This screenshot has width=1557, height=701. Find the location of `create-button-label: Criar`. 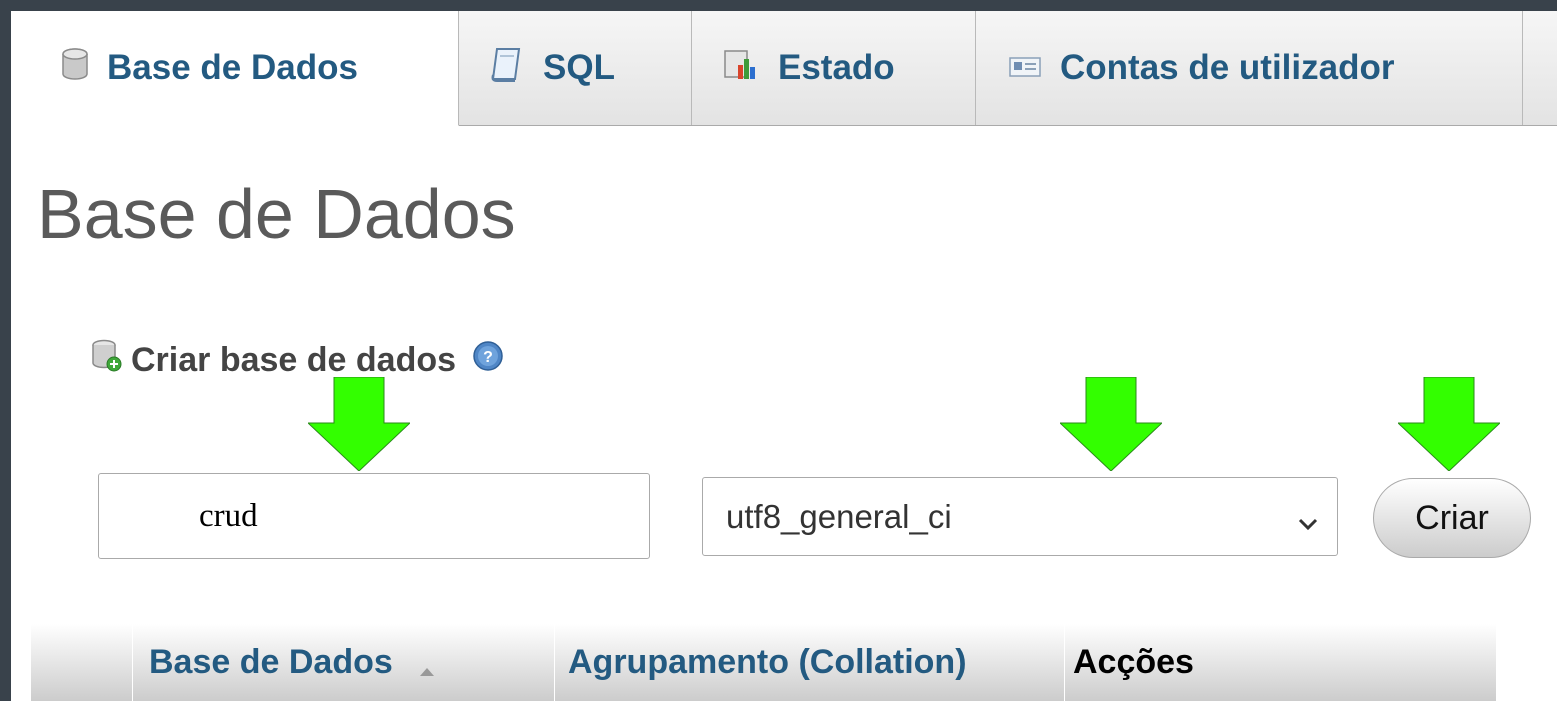

create-button-label: Criar is located at coordinates (1452, 517).